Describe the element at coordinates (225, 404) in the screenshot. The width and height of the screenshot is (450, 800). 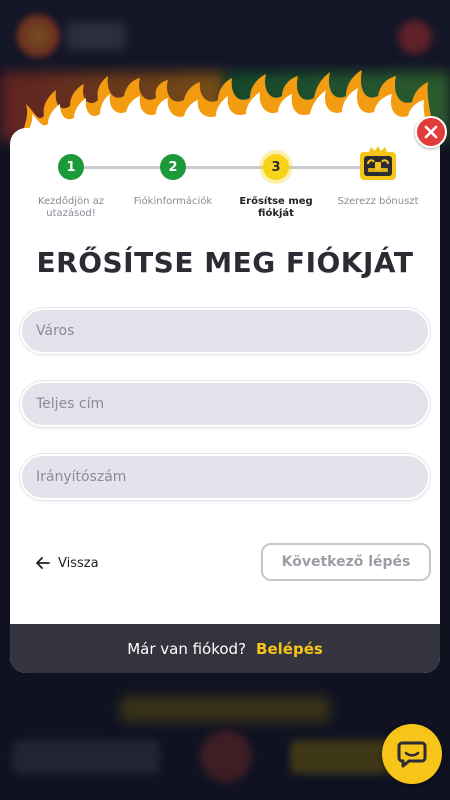
I see `address-input` at that location.